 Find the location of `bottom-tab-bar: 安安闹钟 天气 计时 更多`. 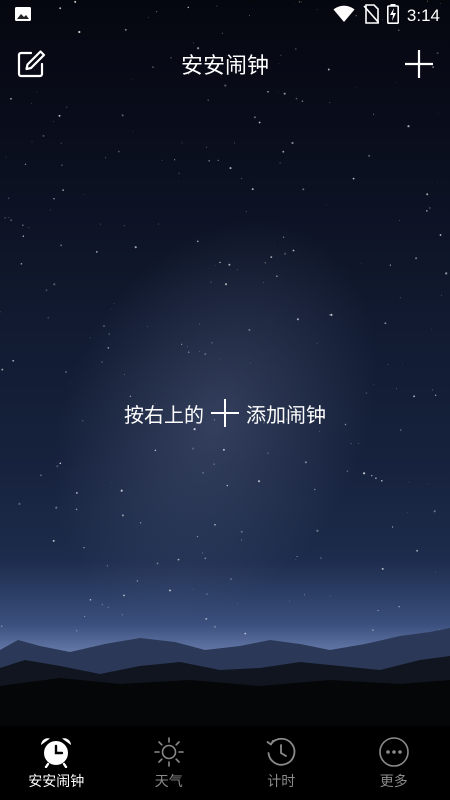

bottom-tab-bar: 安安闹钟 天气 计时 更多 is located at coordinates (225, 763).